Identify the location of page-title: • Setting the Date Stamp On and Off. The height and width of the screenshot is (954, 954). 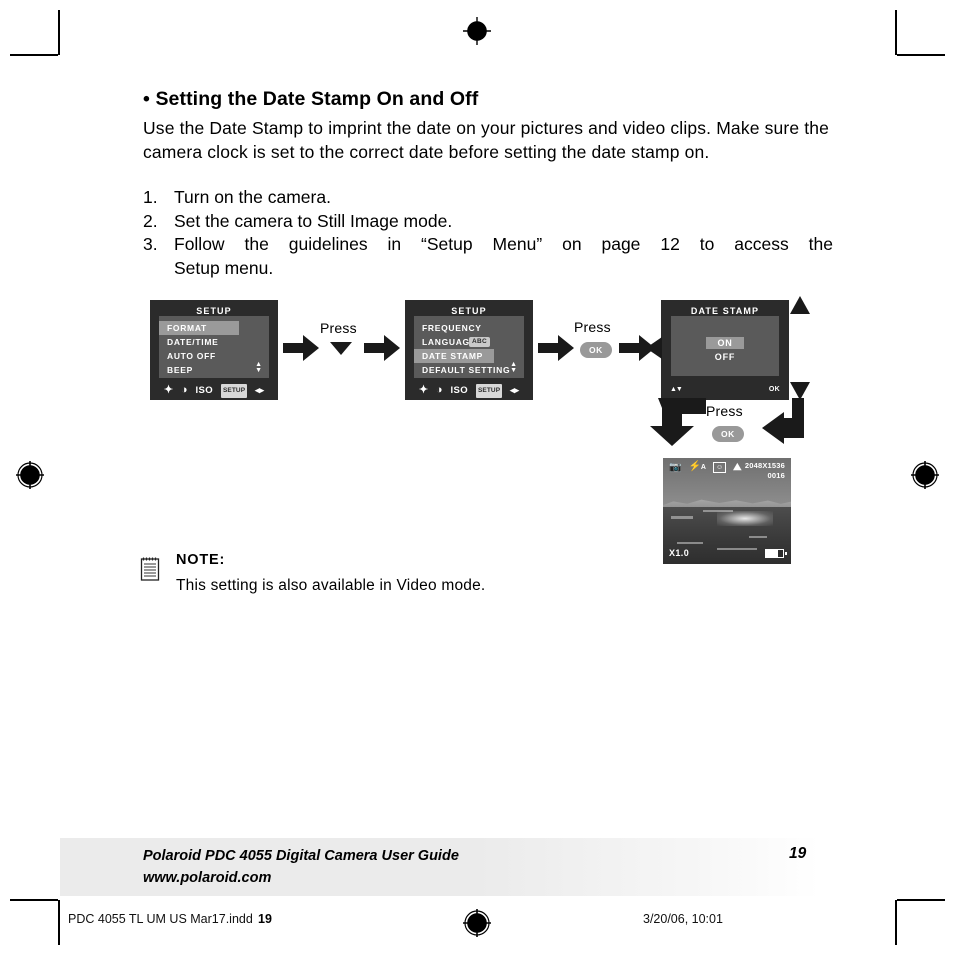
(311, 99).